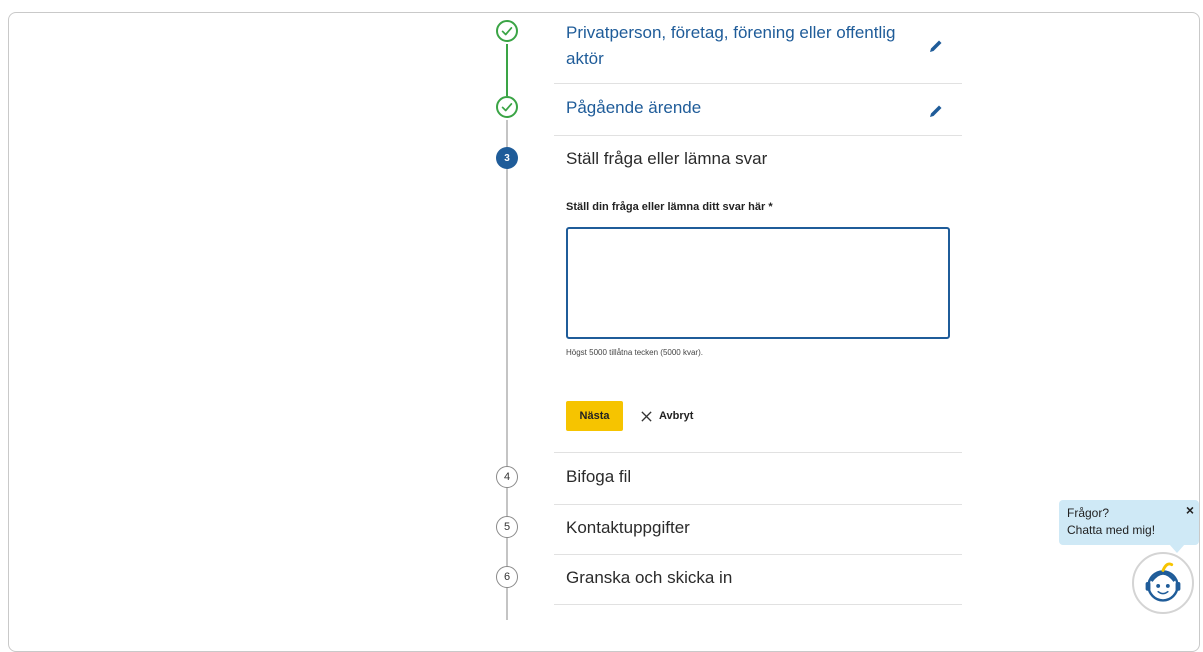 This screenshot has width=1203, height=652. Describe the element at coordinates (1088, 513) in the screenshot. I see `chat-invite-line-1: Frågor?` at that location.